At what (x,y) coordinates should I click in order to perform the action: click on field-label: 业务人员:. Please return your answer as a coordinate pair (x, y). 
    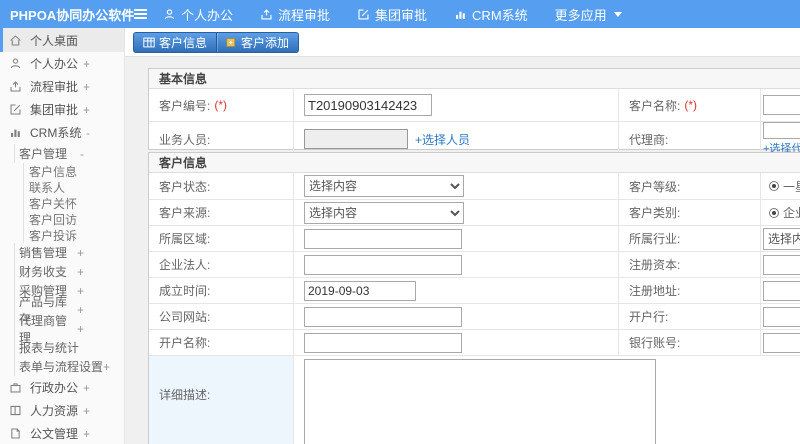
    Looking at the image, I should click on (185, 139).